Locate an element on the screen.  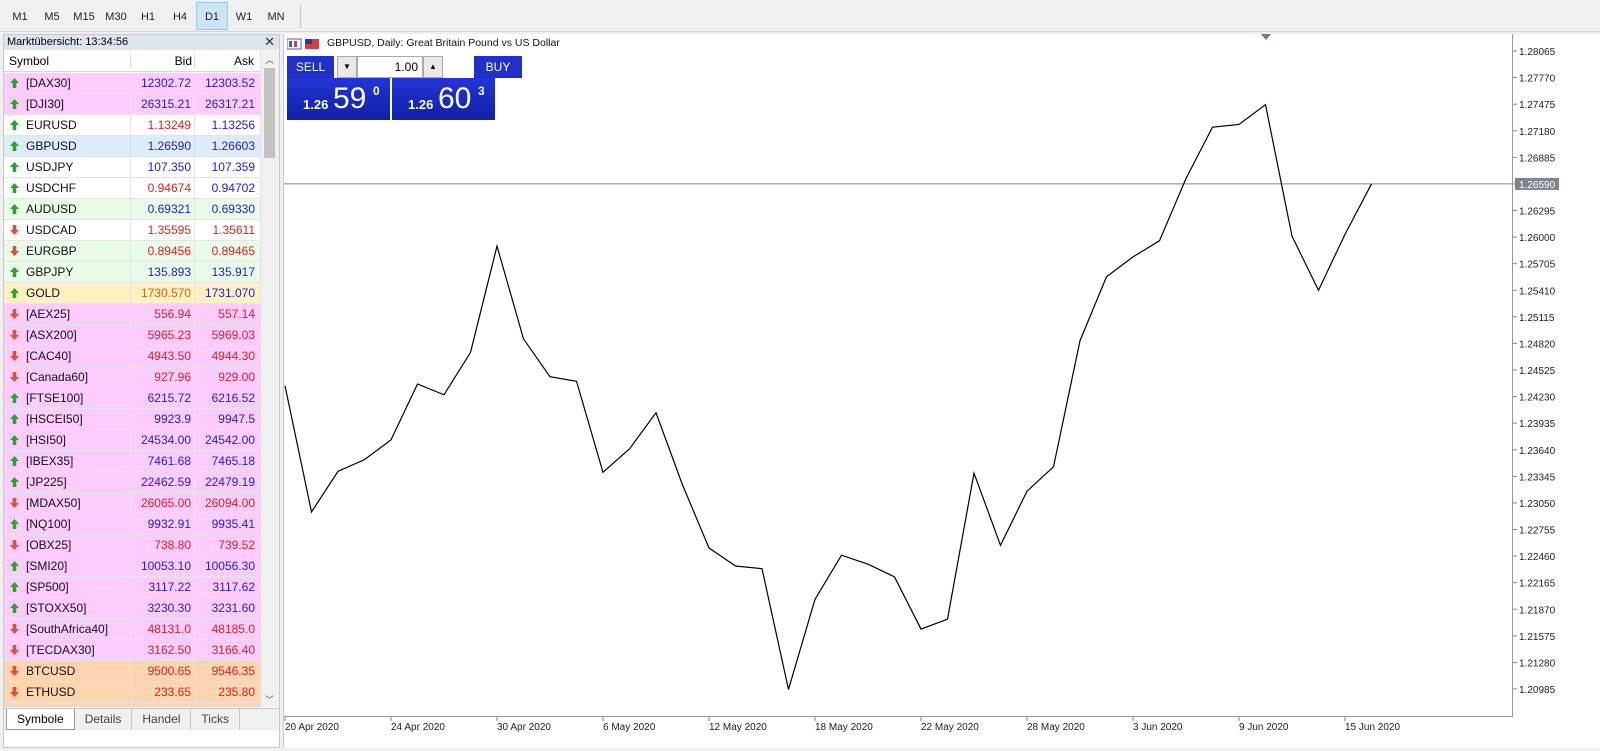
symbol-row: [DAX30] 12302.72 12303.52 is located at coordinates (132, 83).